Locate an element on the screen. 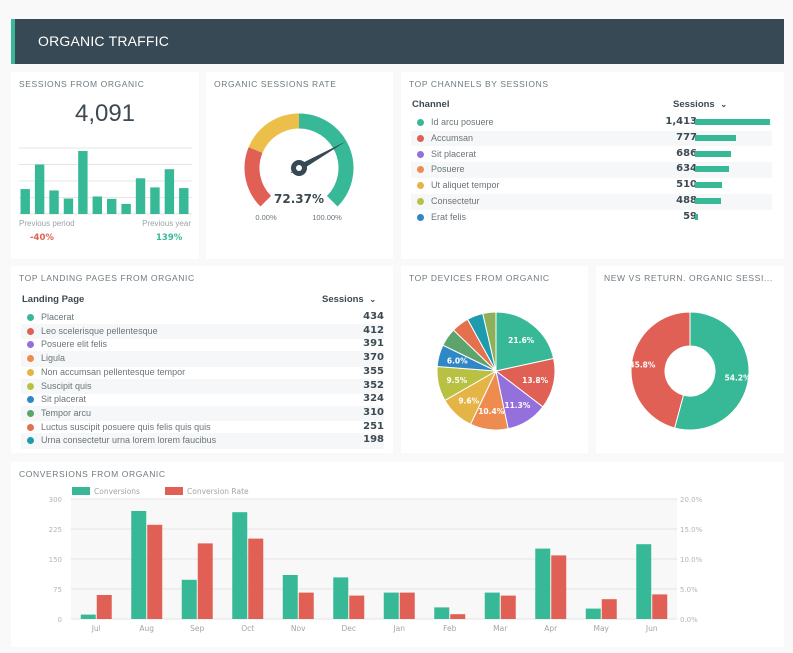  slice-label: 45.8% is located at coordinates (642, 365).